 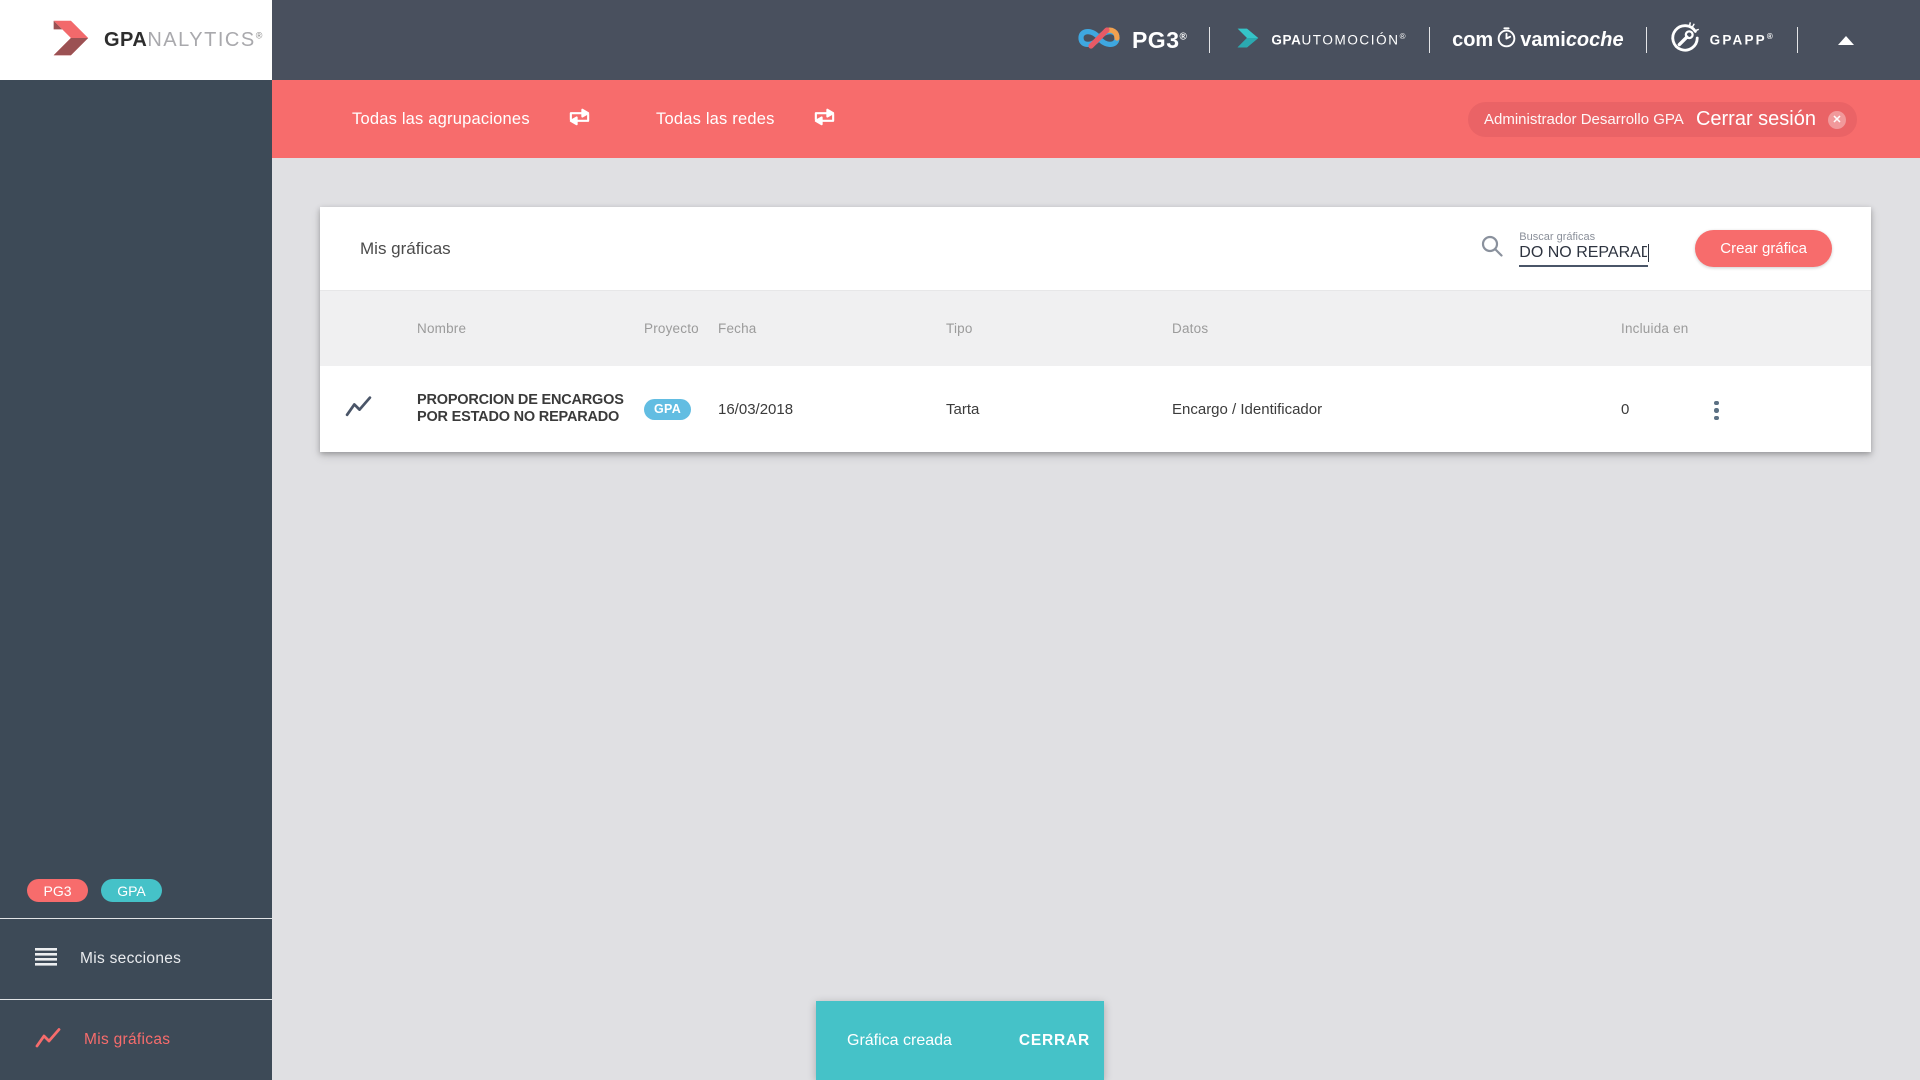 I want to click on filter-agrupaciones-label: Todas las agrupaciones, so click(x=441, y=118).